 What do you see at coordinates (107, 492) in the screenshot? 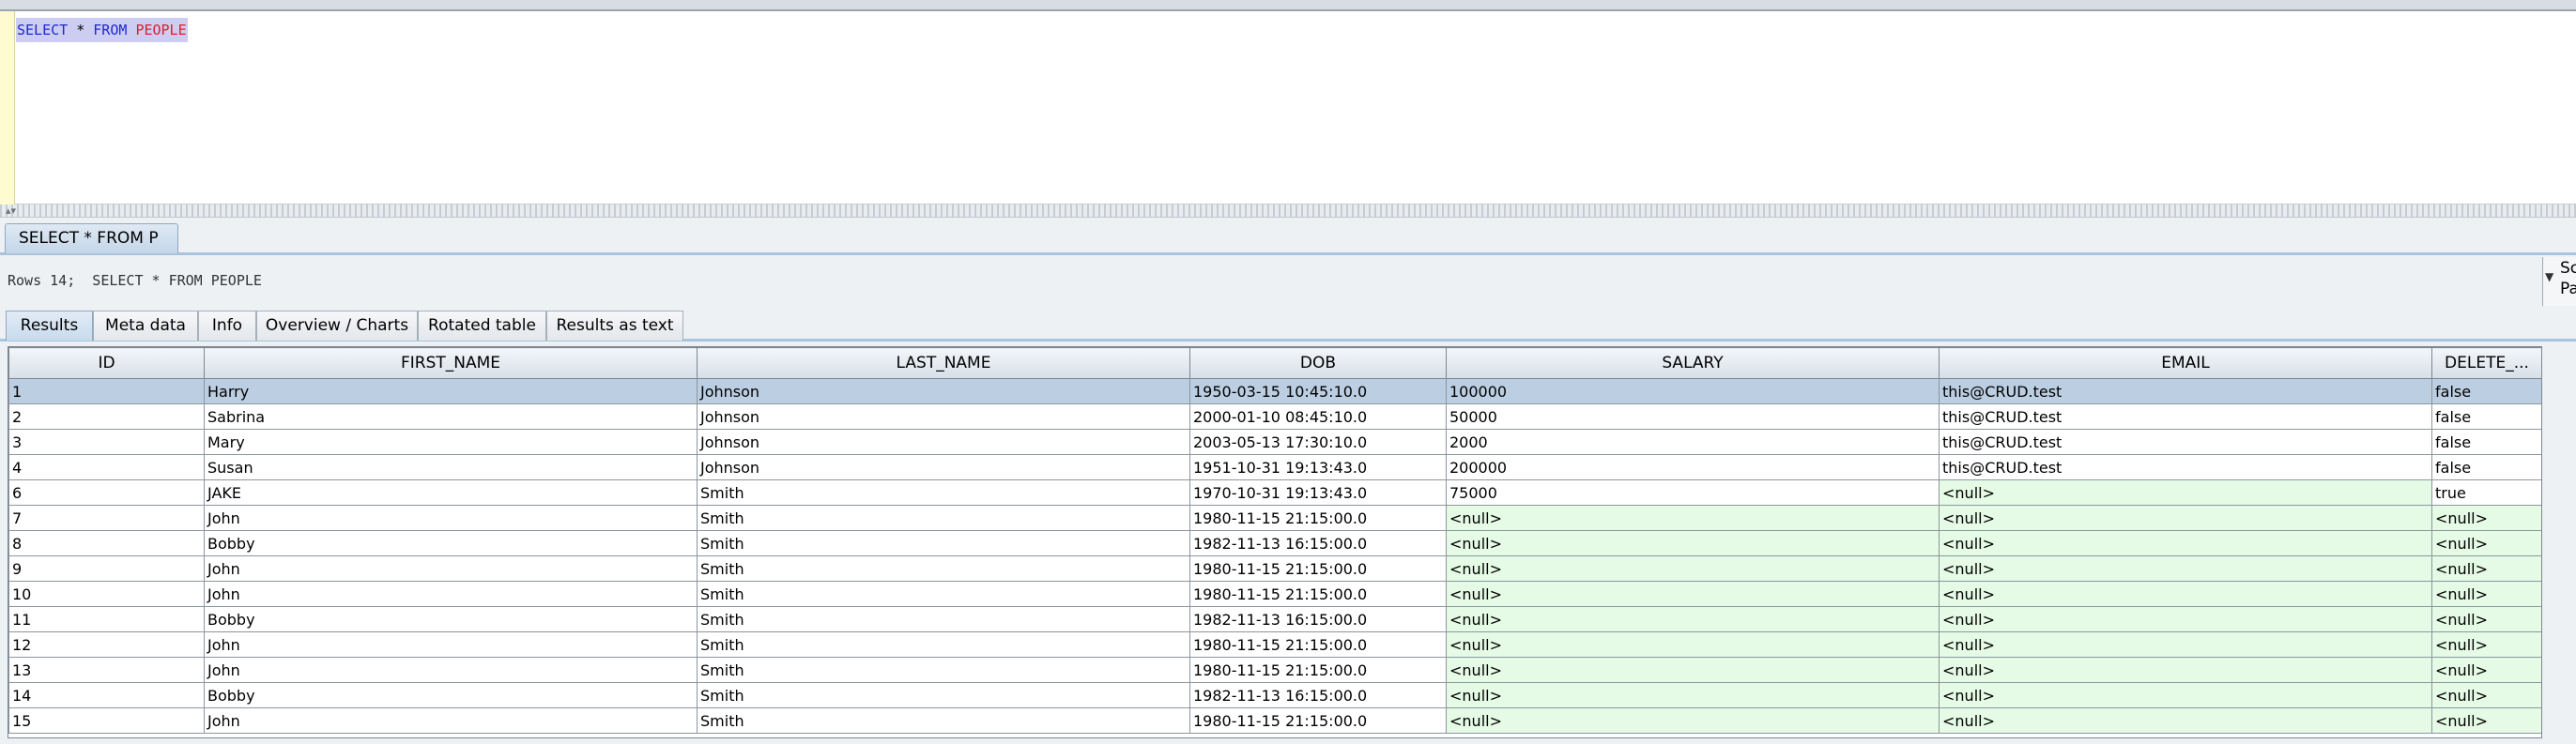
I see `cell-id: 6` at bounding box center [107, 492].